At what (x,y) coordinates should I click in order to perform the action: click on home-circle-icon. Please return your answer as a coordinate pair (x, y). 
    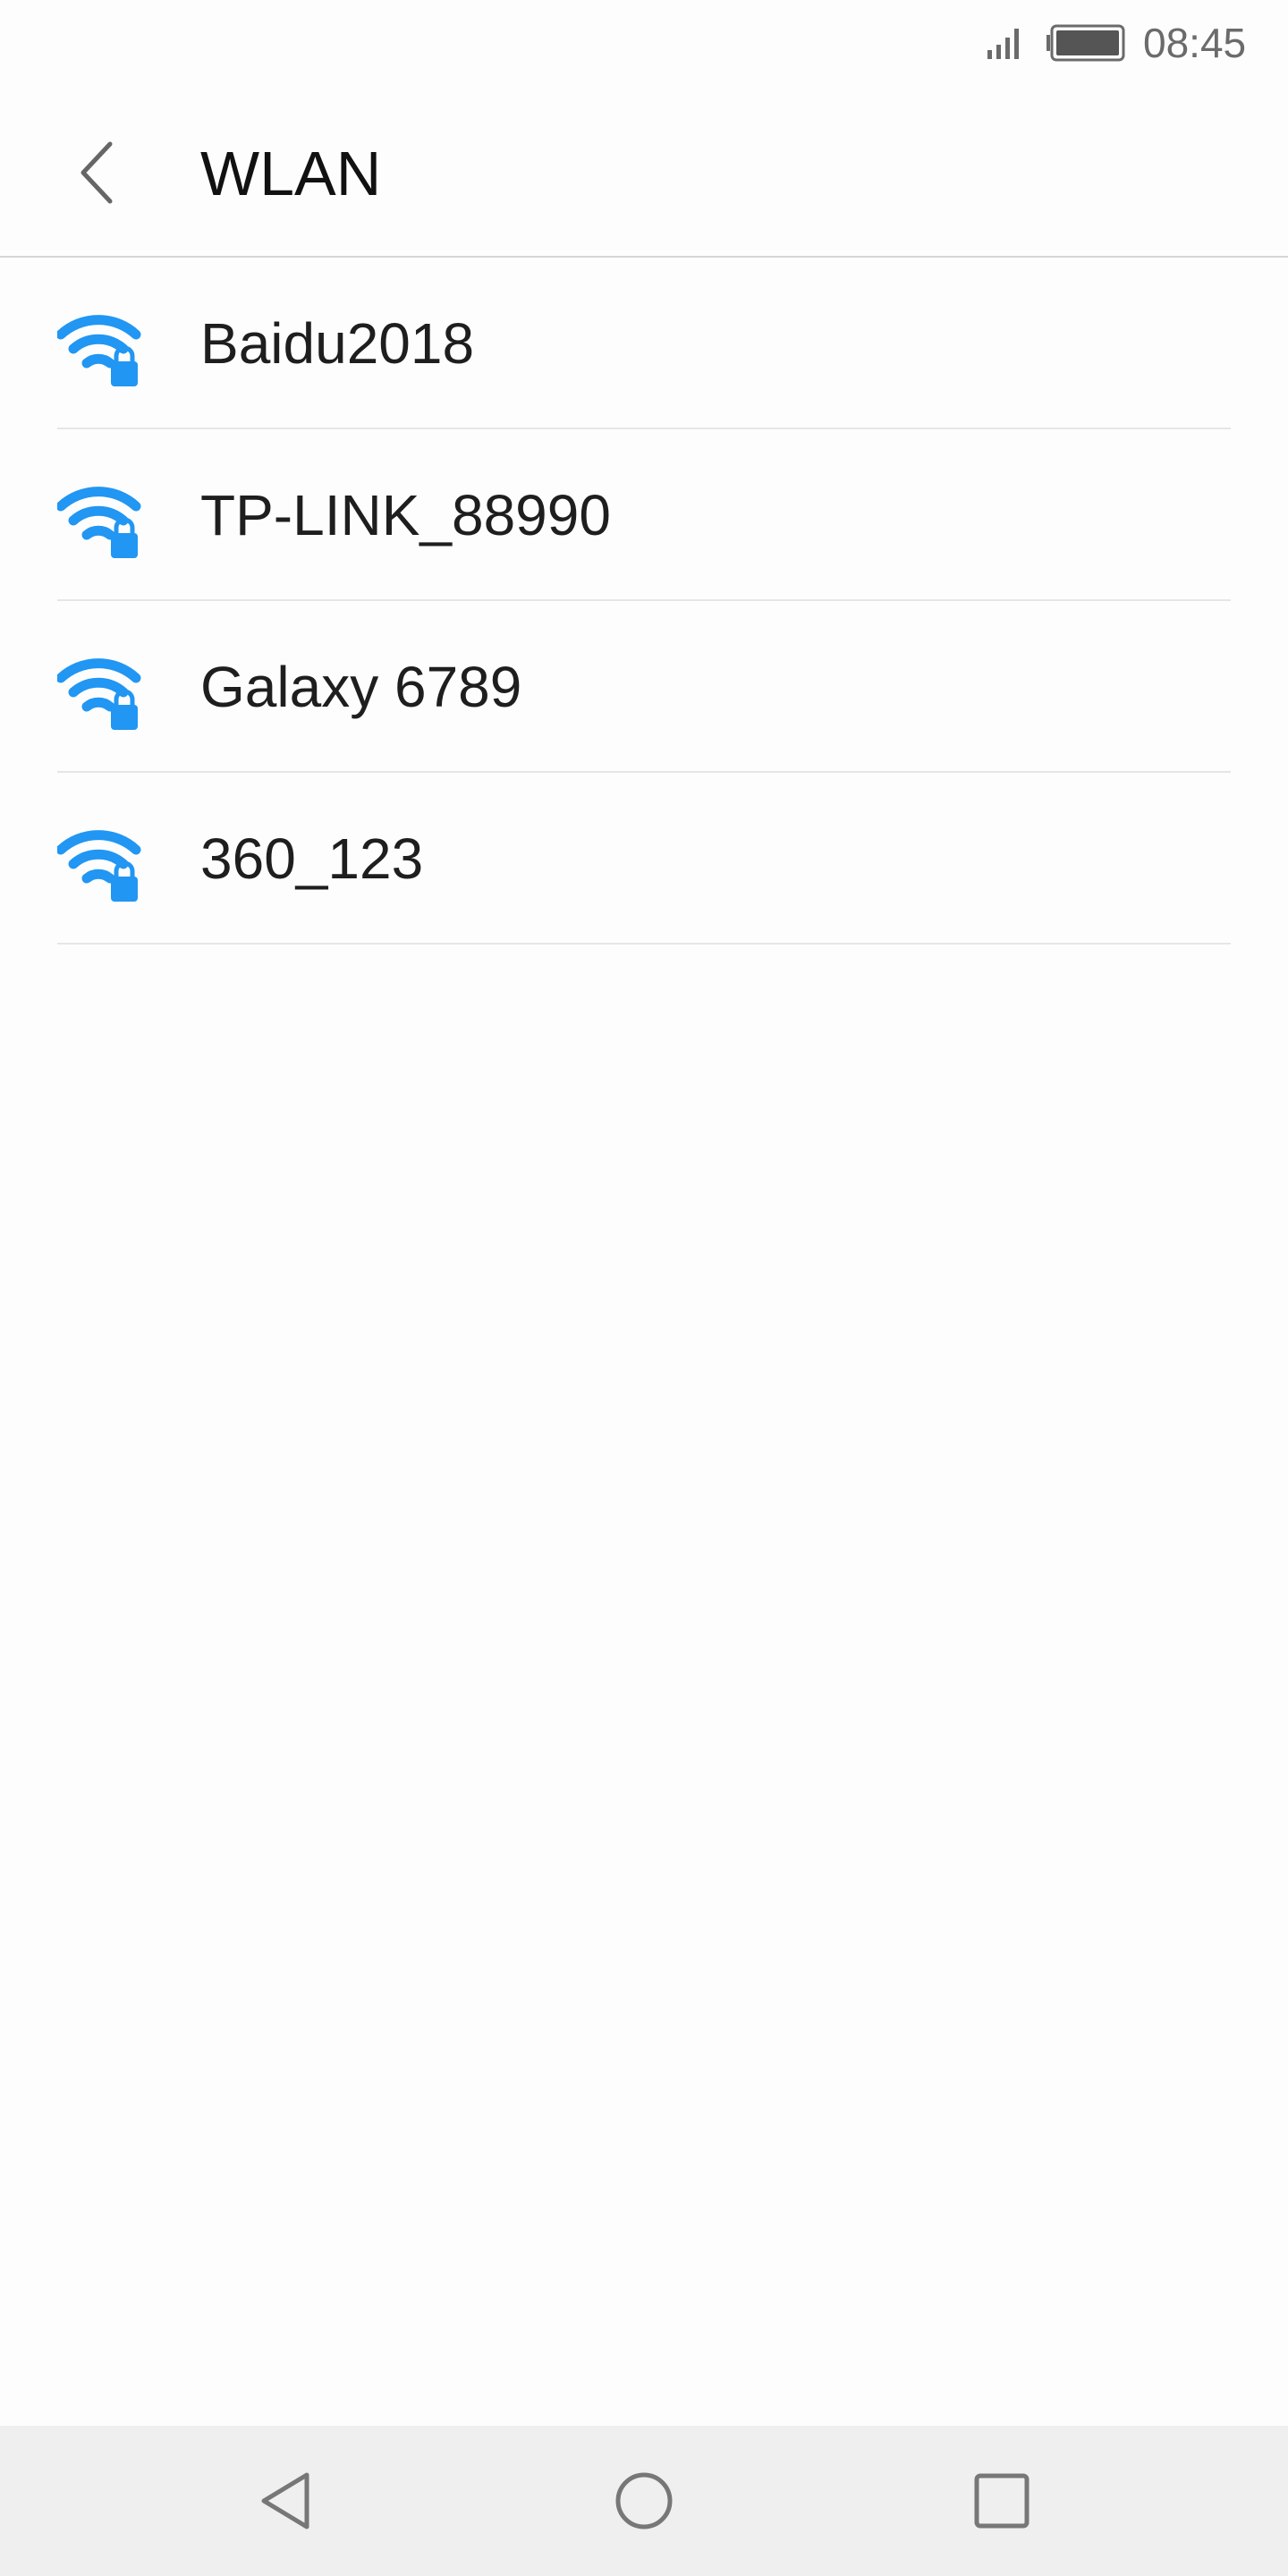
    Looking at the image, I should click on (644, 2500).